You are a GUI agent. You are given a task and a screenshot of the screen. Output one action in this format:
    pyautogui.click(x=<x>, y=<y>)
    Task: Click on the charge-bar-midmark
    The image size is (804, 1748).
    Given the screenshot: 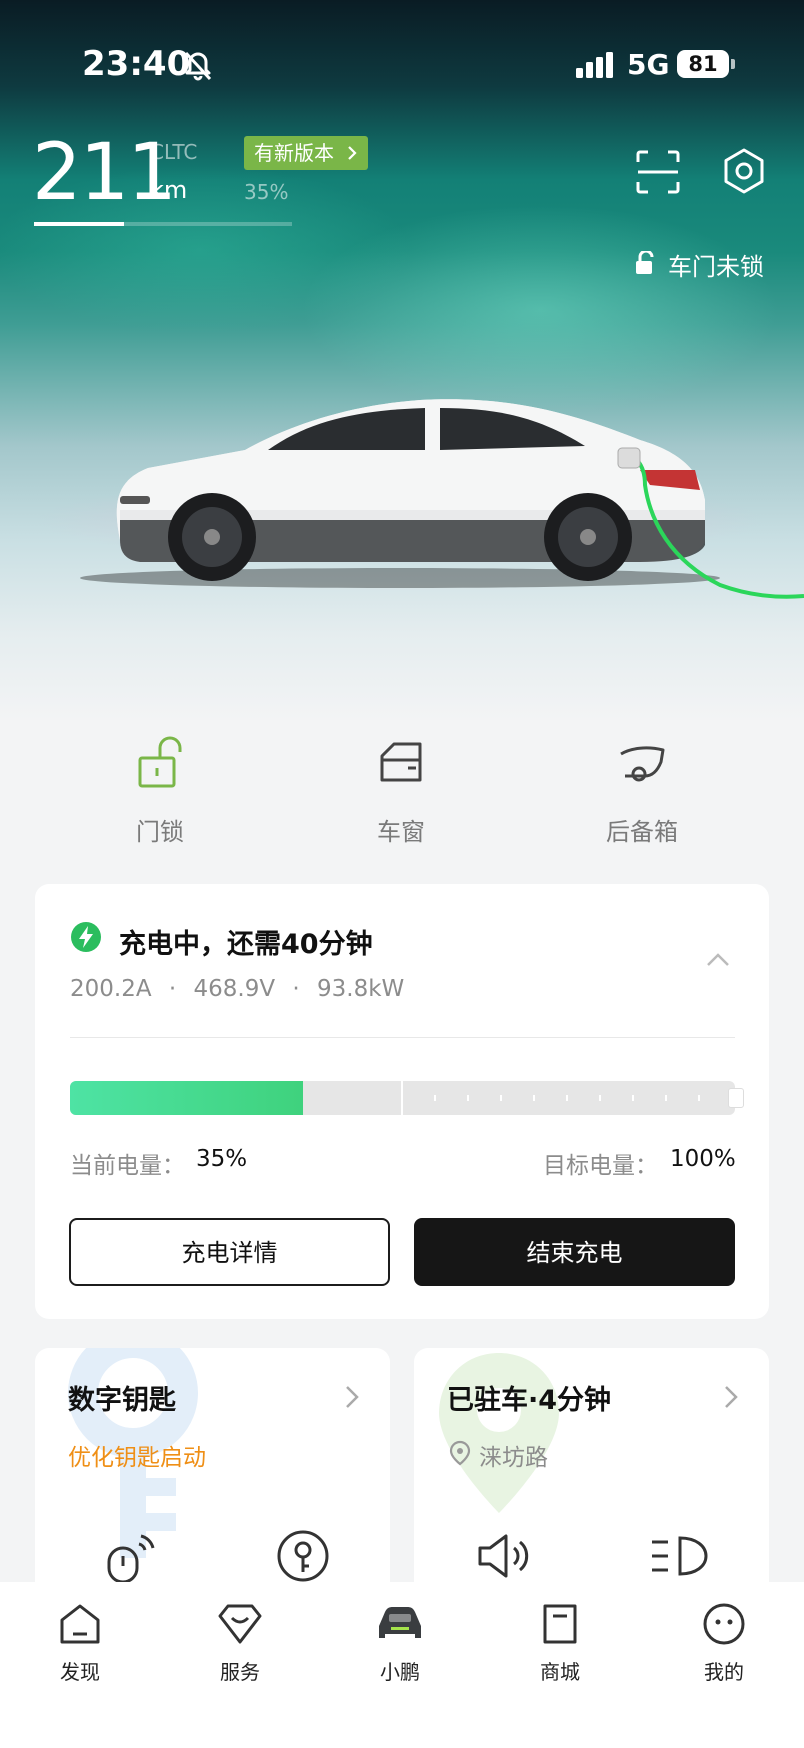 What is the action you would take?
    pyautogui.click(x=402, y=1098)
    